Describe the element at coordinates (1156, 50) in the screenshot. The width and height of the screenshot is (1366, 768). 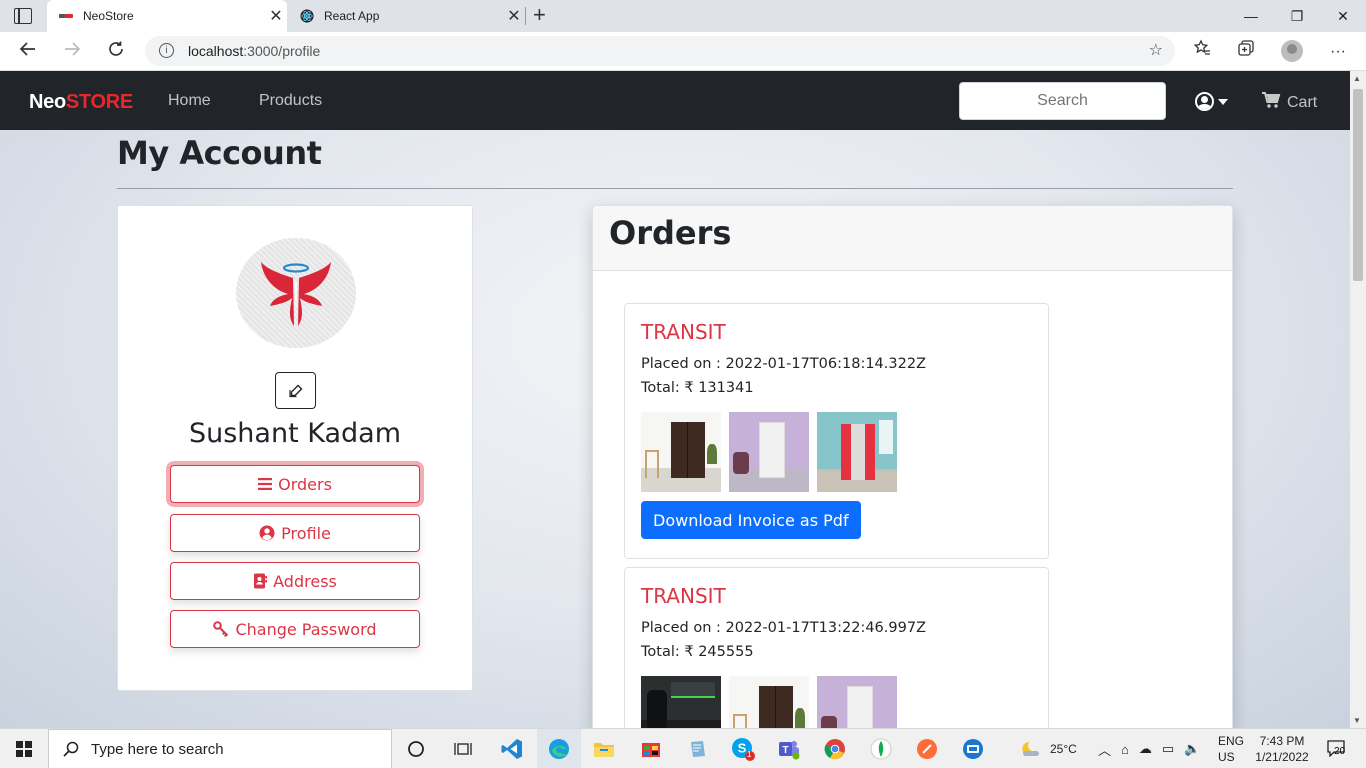
I see `add-favorite-icon: ☆` at that location.